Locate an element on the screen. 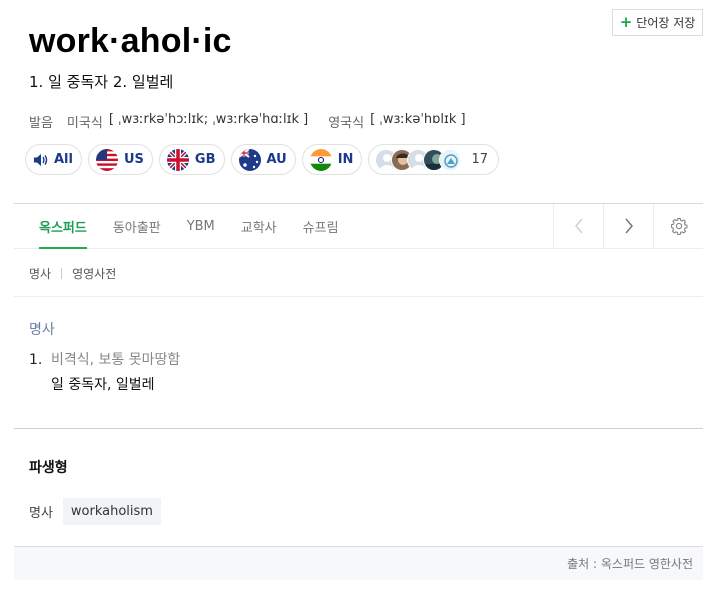  subnav-noun: 명사 is located at coordinates (40, 273).